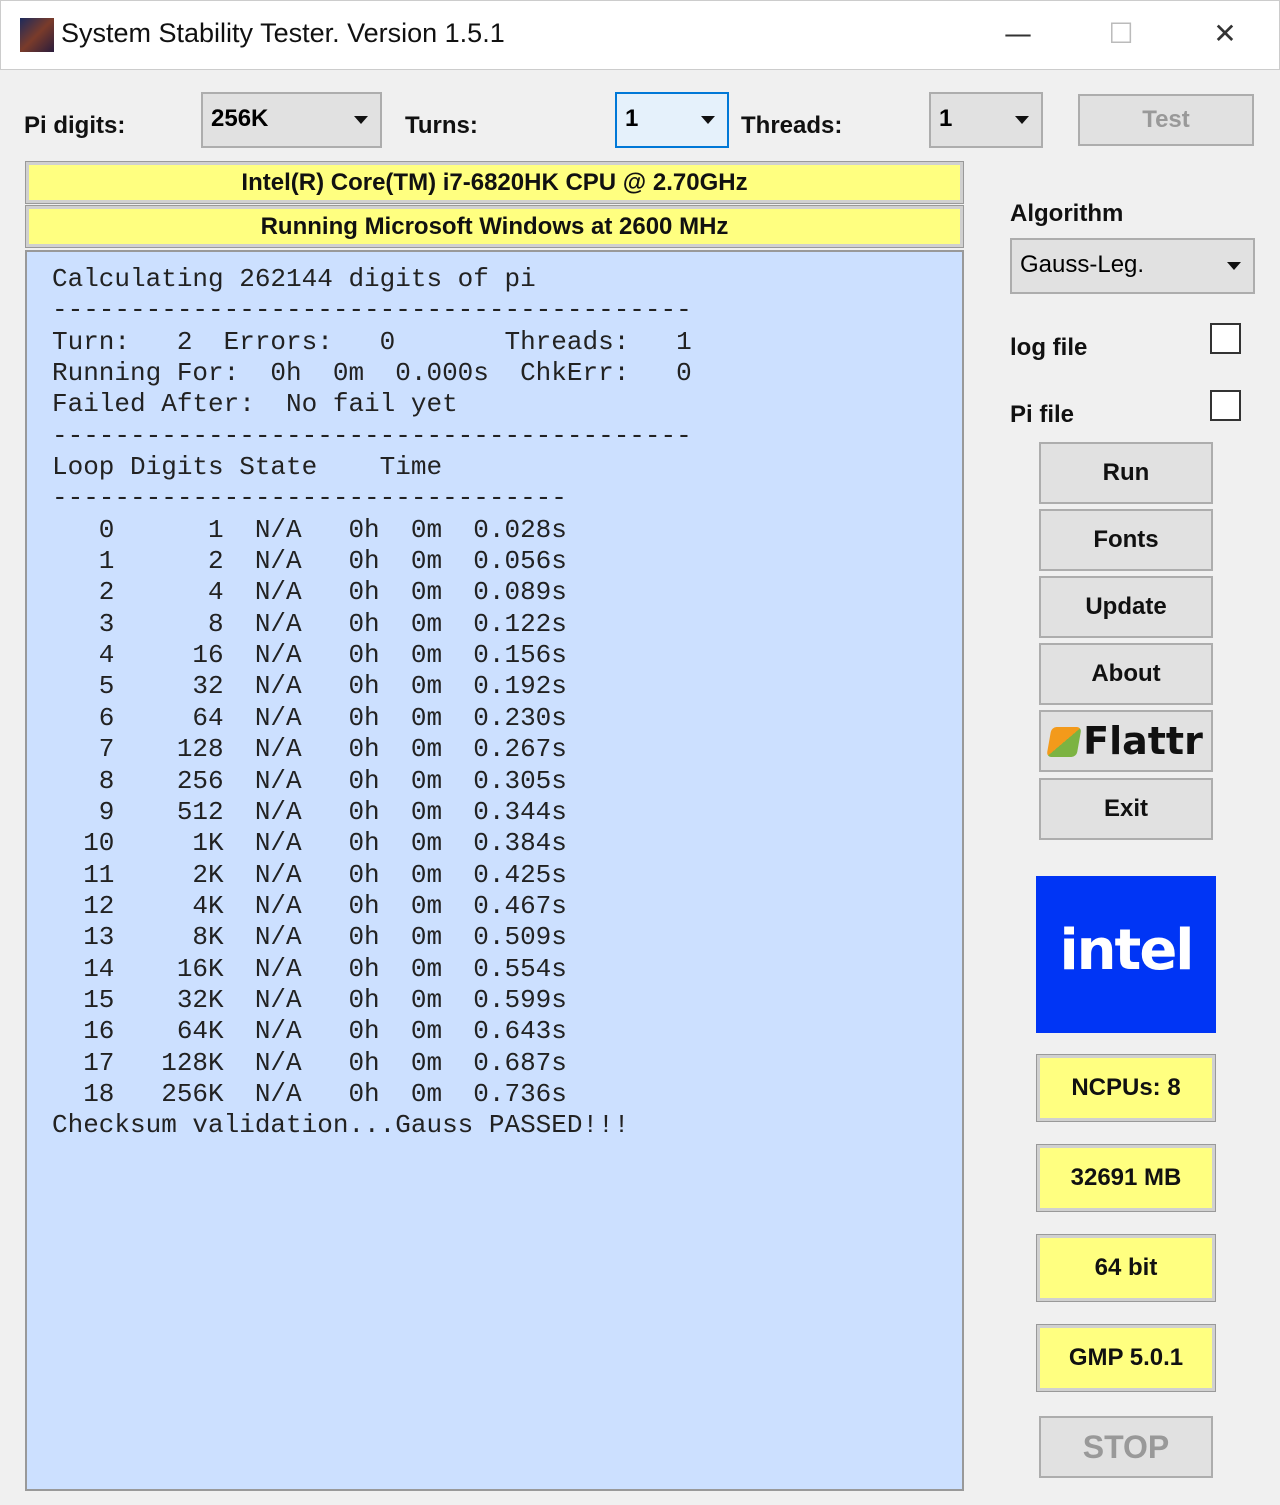 Image resolution: width=1280 pixels, height=1505 pixels. Describe the element at coordinates (1225, 405) in the screenshot. I see `pi-file-checkbox` at that location.